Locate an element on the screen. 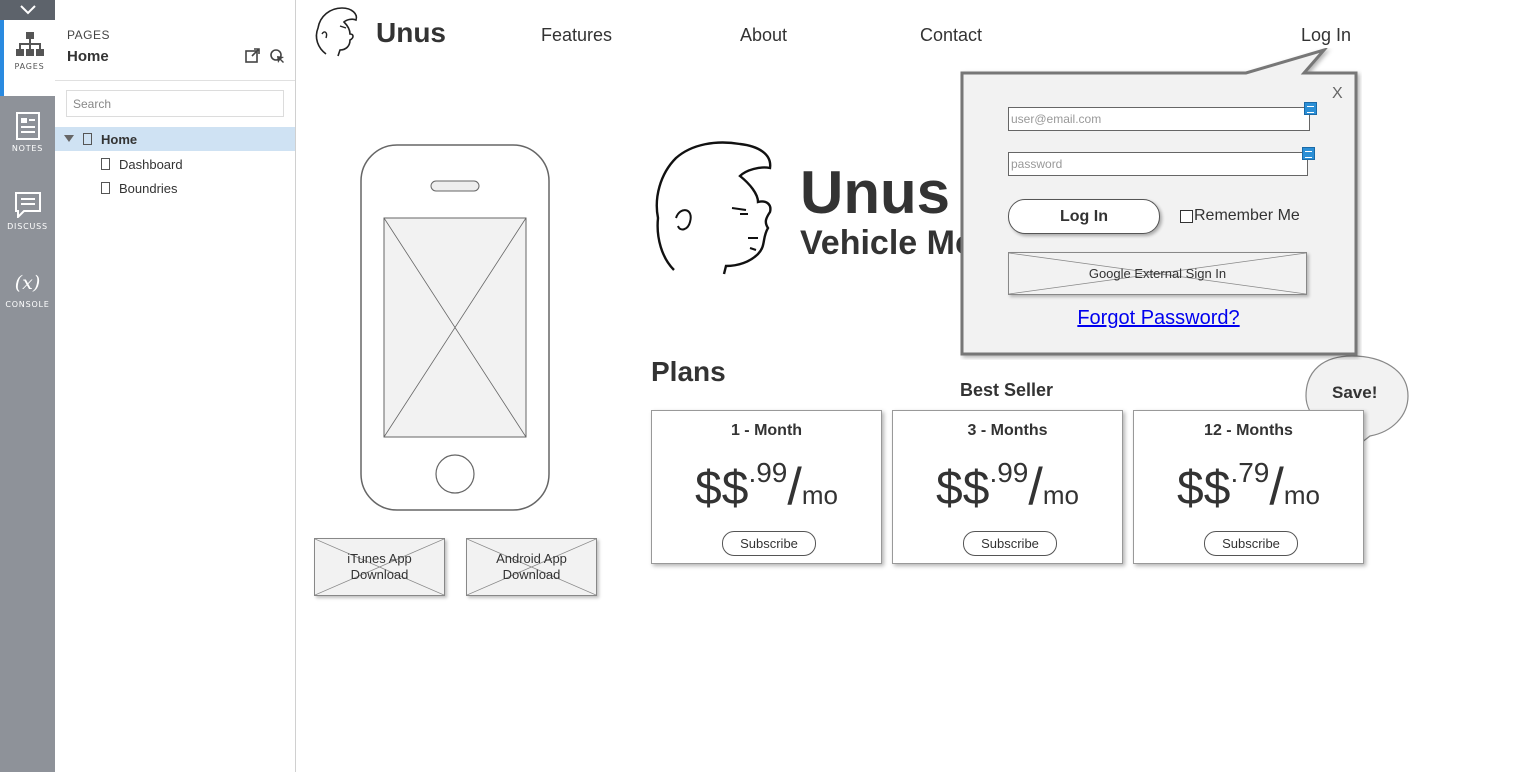 Image resolution: width=1532 pixels, height=772 pixels. nav-features-link: Features is located at coordinates (576, 35).